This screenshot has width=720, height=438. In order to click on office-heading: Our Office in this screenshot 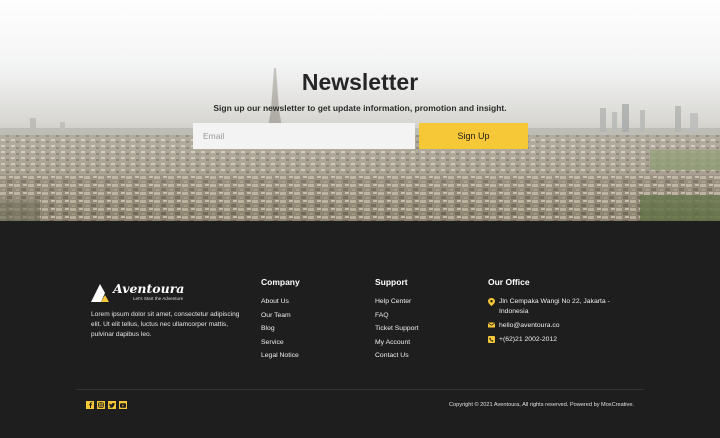, I will do `click(509, 282)`.